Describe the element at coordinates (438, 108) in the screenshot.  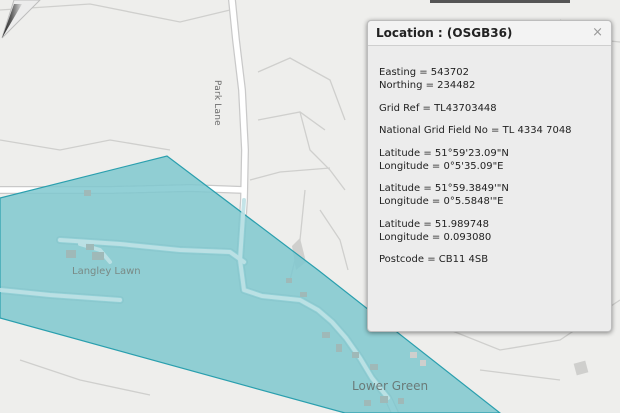
I see `grid-ref-value: Grid Ref = TL43703448` at that location.